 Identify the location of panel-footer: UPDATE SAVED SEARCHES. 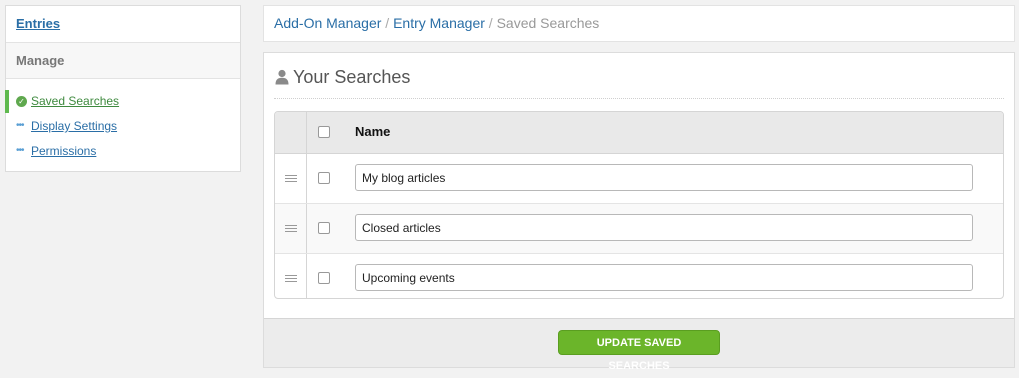
(639, 345).